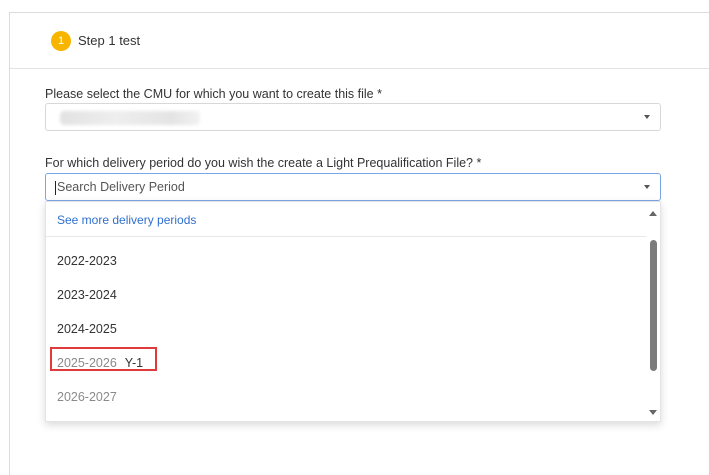 Image resolution: width=709 pixels, height=475 pixels. What do you see at coordinates (109, 40) in the screenshot?
I see `step-title: Step 1 test` at bounding box center [109, 40].